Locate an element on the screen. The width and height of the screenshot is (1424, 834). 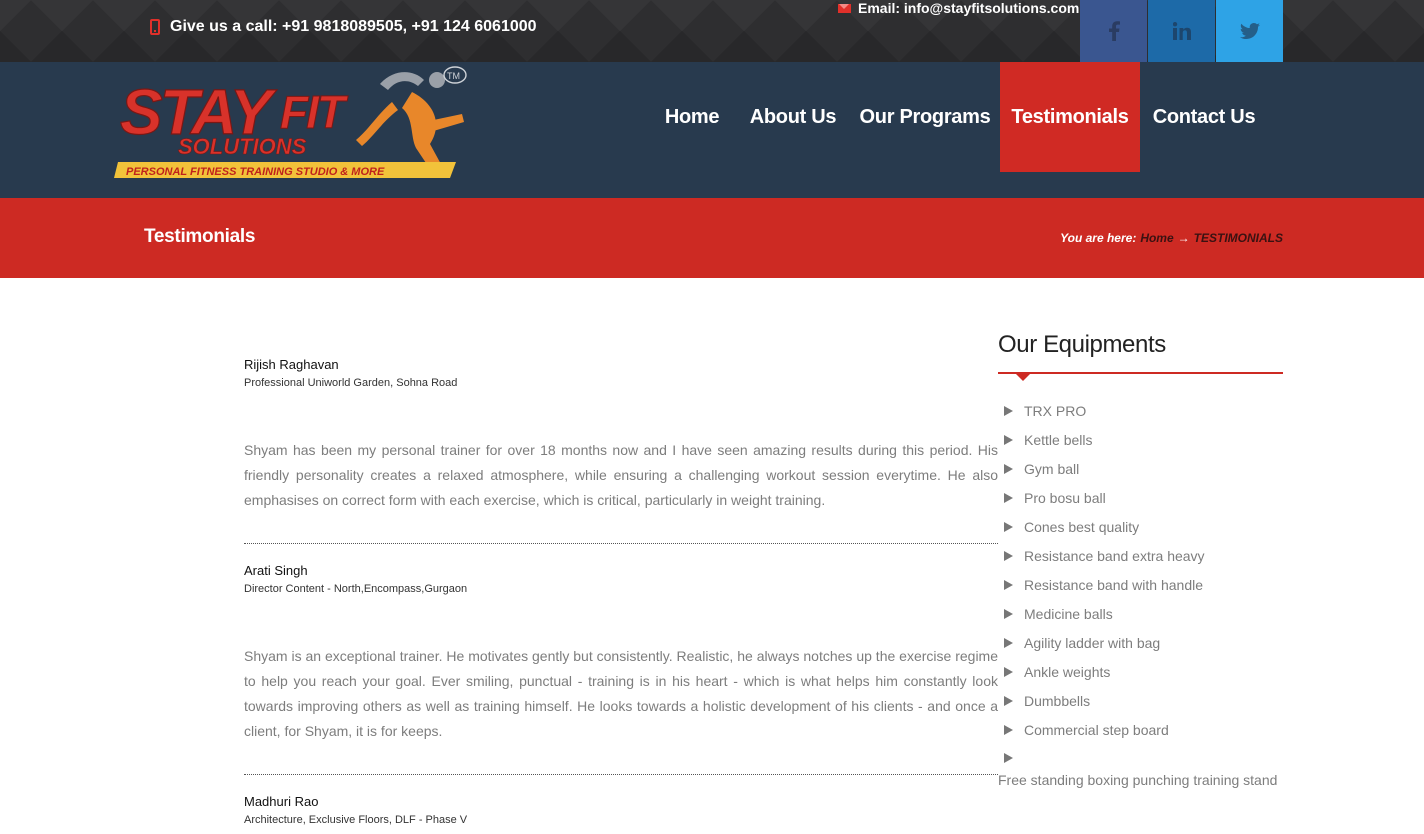
equipment-item: Medicine balls is located at coordinates (1058, 614).